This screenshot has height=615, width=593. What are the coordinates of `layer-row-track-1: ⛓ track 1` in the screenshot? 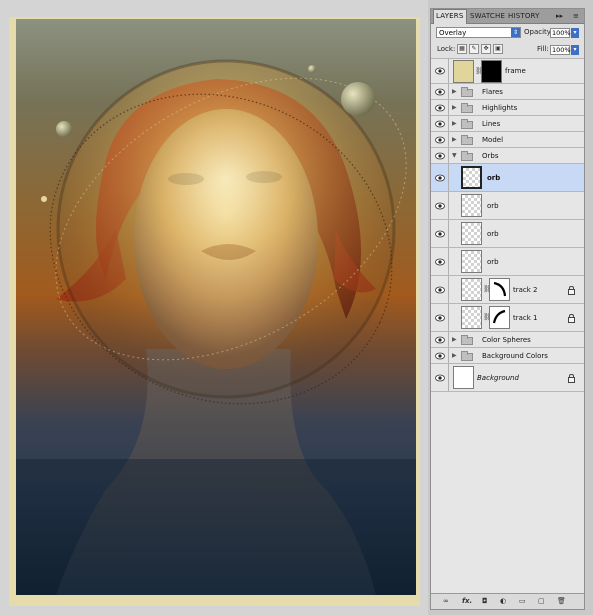 It's located at (507, 318).